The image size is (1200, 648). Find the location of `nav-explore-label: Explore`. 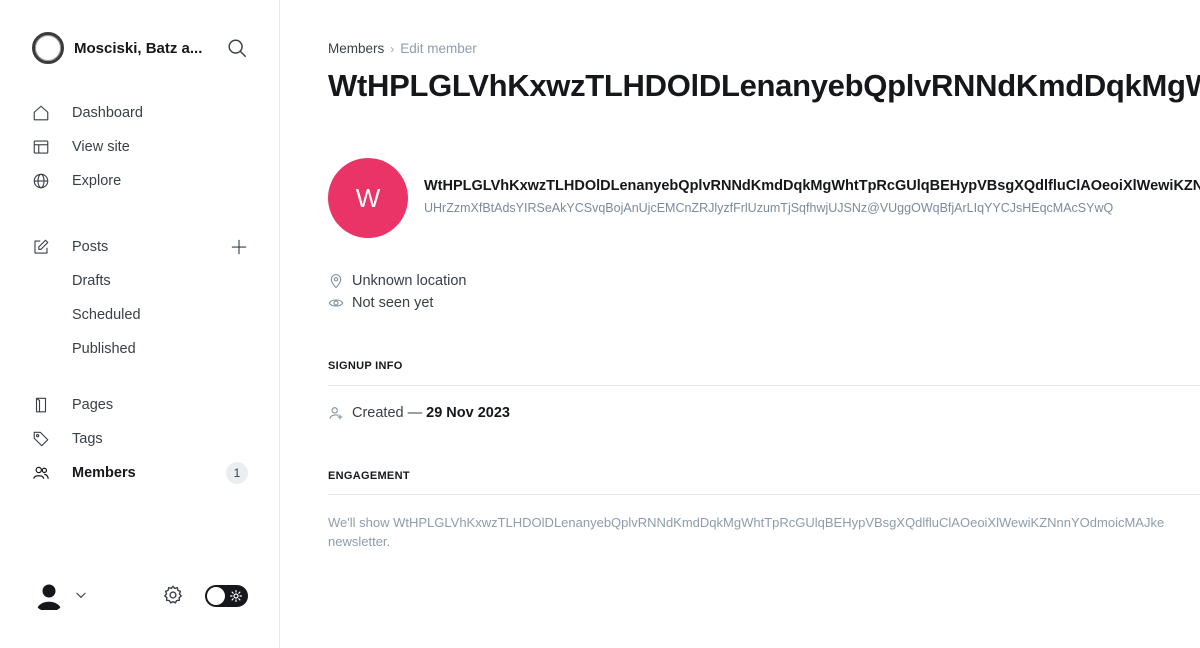

nav-explore-label: Explore is located at coordinates (97, 181).